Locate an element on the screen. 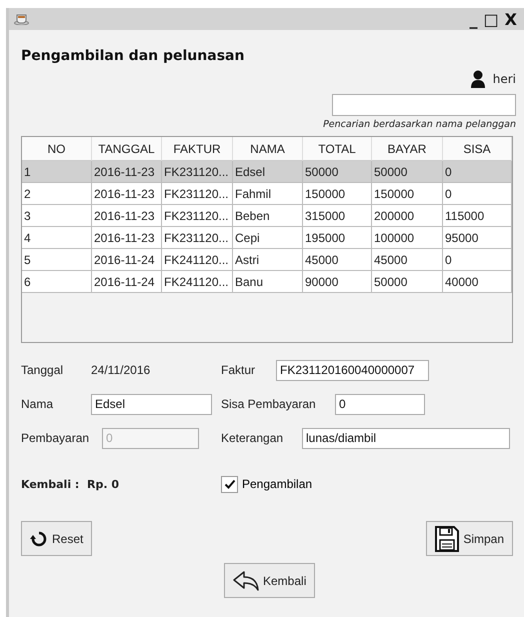 This screenshot has height=617, width=524. table-cell: Fahmil is located at coordinates (268, 194).